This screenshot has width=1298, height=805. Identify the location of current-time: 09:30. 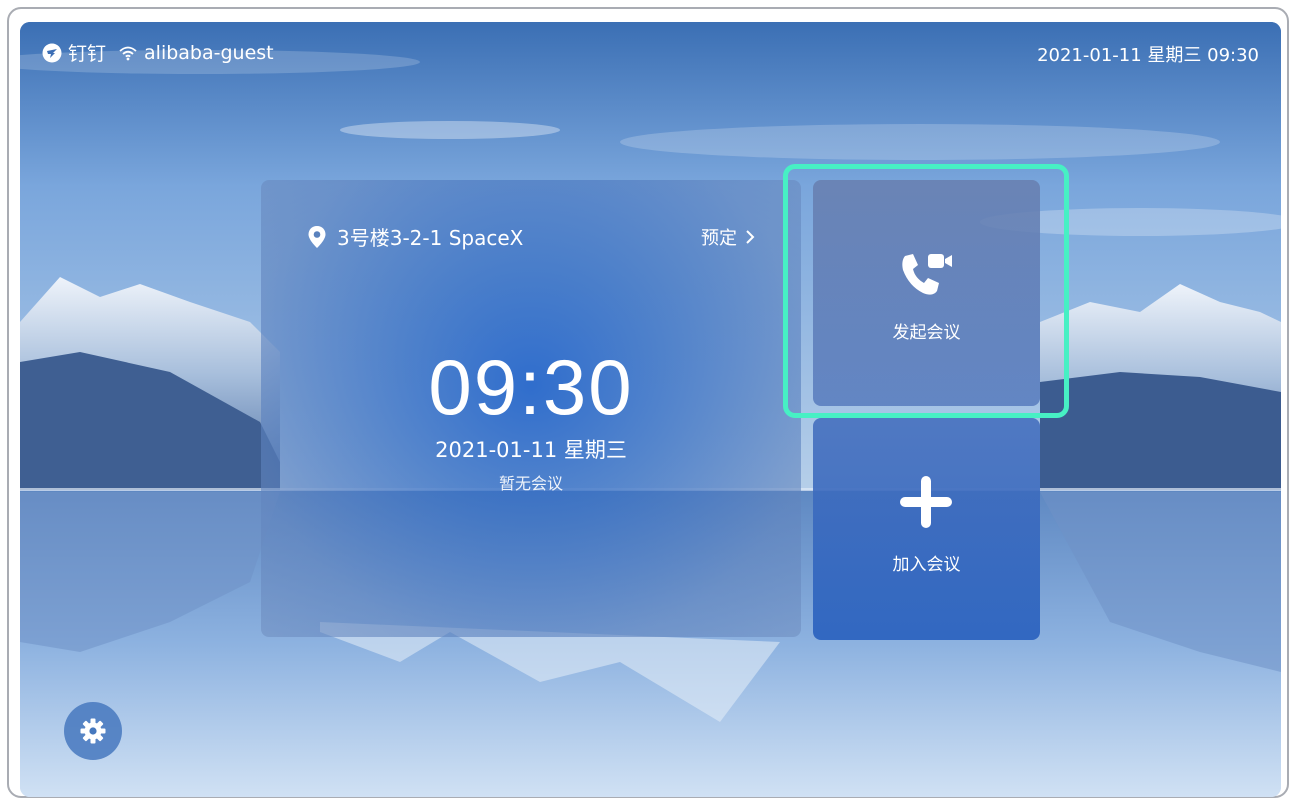
(531, 387).